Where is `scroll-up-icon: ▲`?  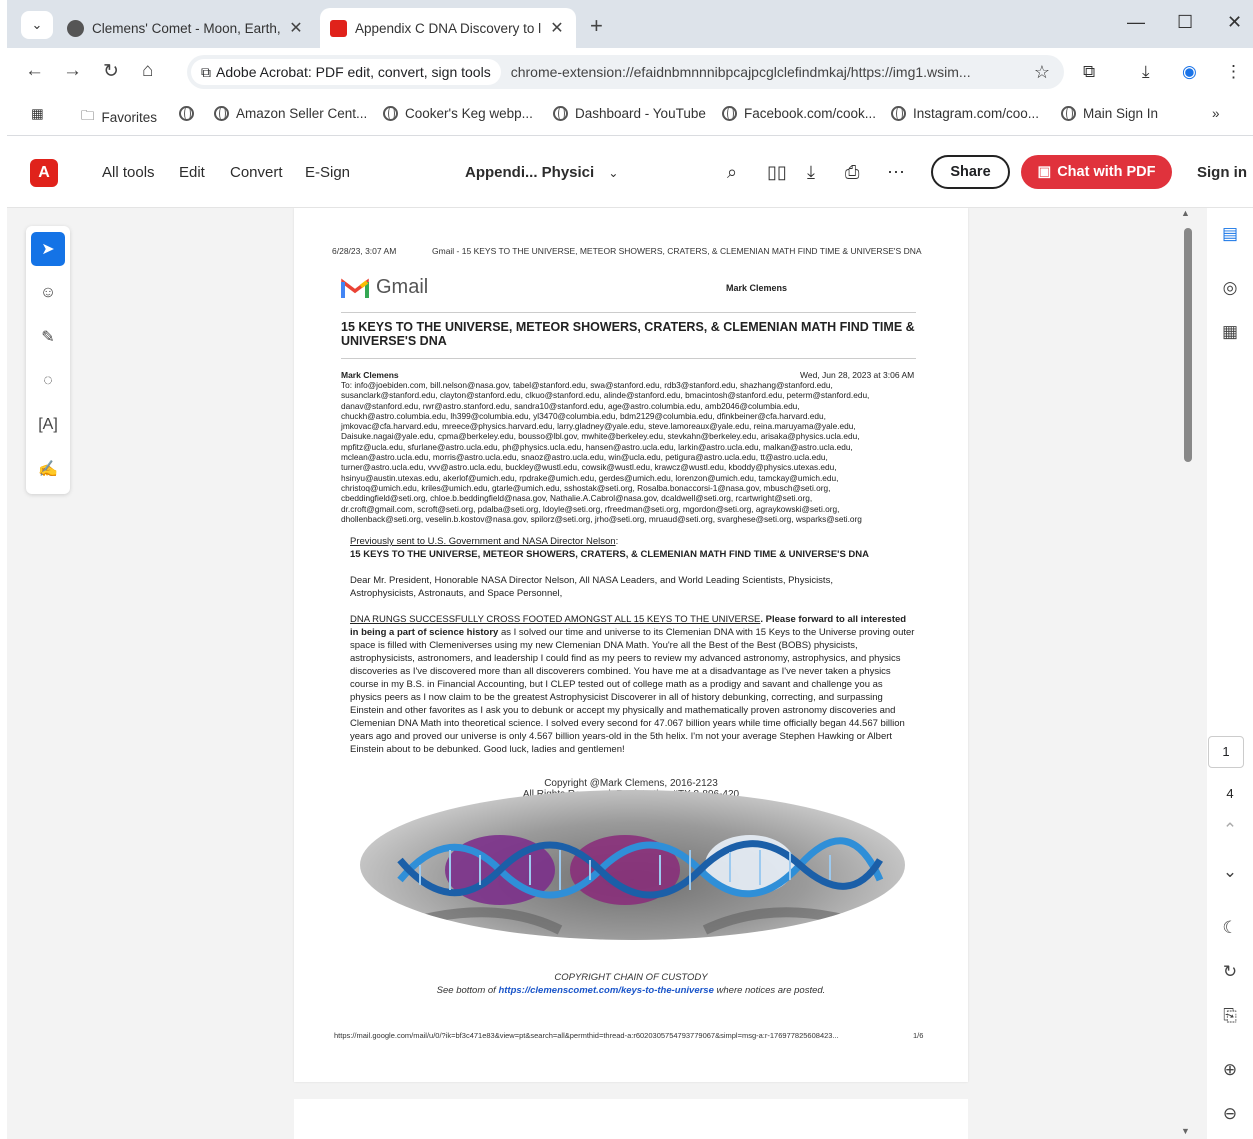 scroll-up-icon: ▲ is located at coordinates (1185, 213).